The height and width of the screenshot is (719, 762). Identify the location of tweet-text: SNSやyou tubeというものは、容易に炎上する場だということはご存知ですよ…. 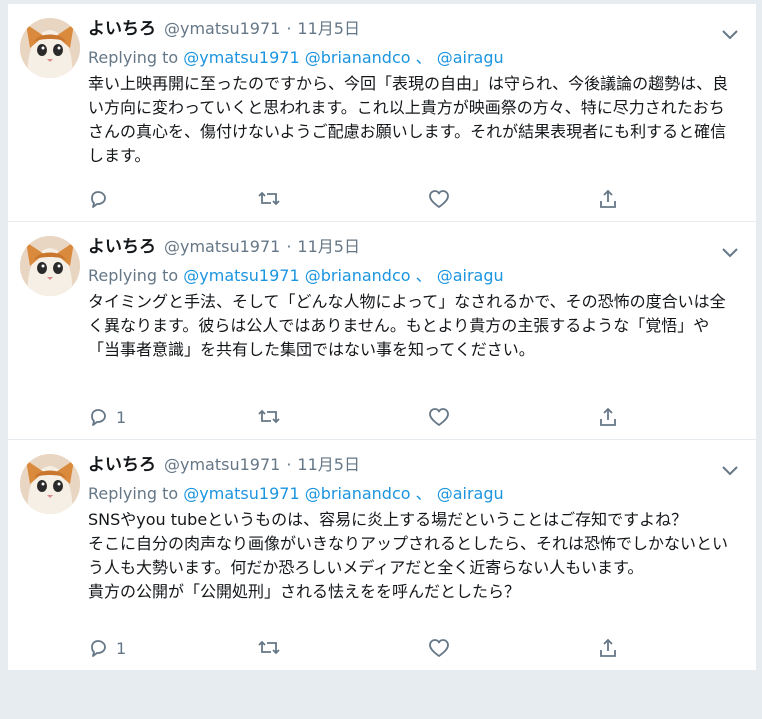
(408, 555).